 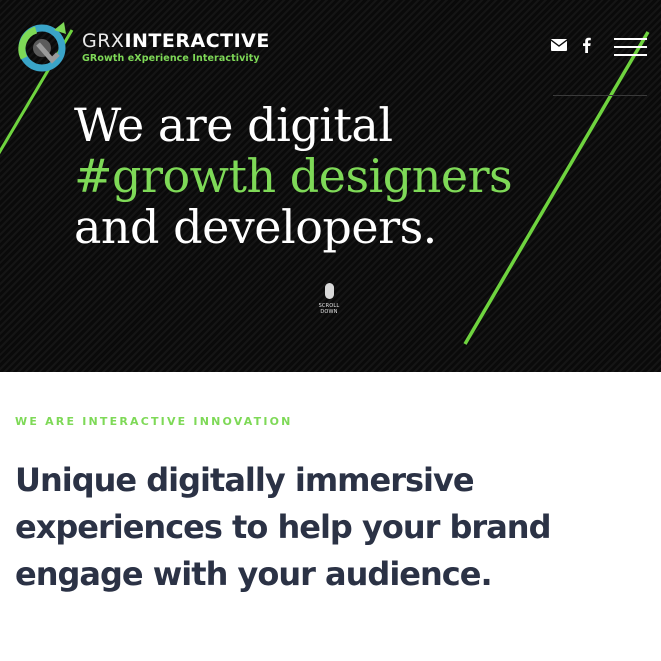 What do you see at coordinates (42, 47) in the screenshot?
I see `logo-mark-icon` at bounding box center [42, 47].